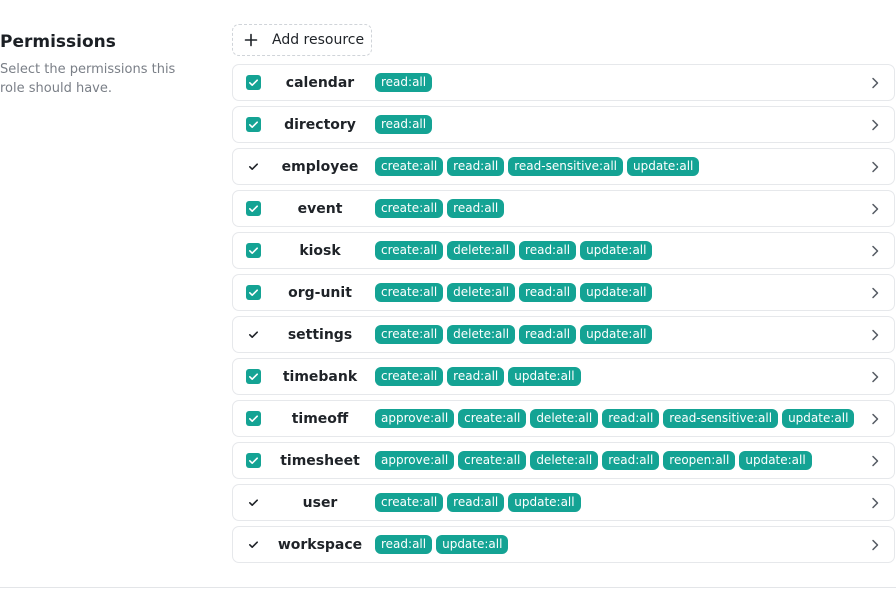 The height and width of the screenshot is (590, 896). What do you see at coordinates (699, 460) in the screenshot?
I see `permission-tag: reopen:all` at bounding box center [699, 460].